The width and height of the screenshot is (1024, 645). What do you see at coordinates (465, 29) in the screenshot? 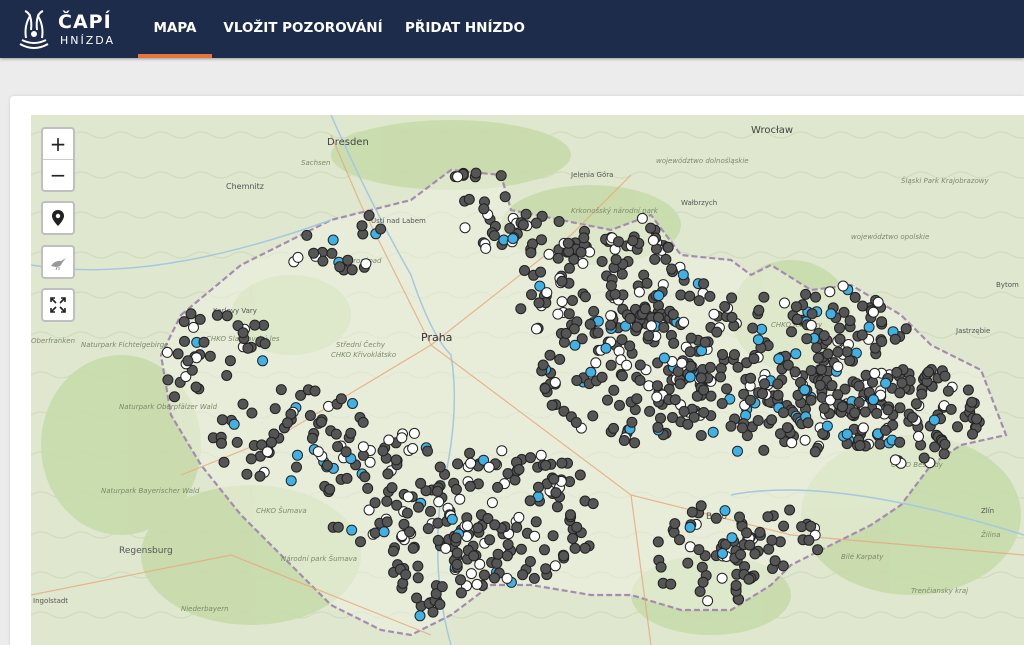
I see `nav-item-pridat-hnizdo: PŘIDAT HNÍZDO` at bounding box center [465, 29].